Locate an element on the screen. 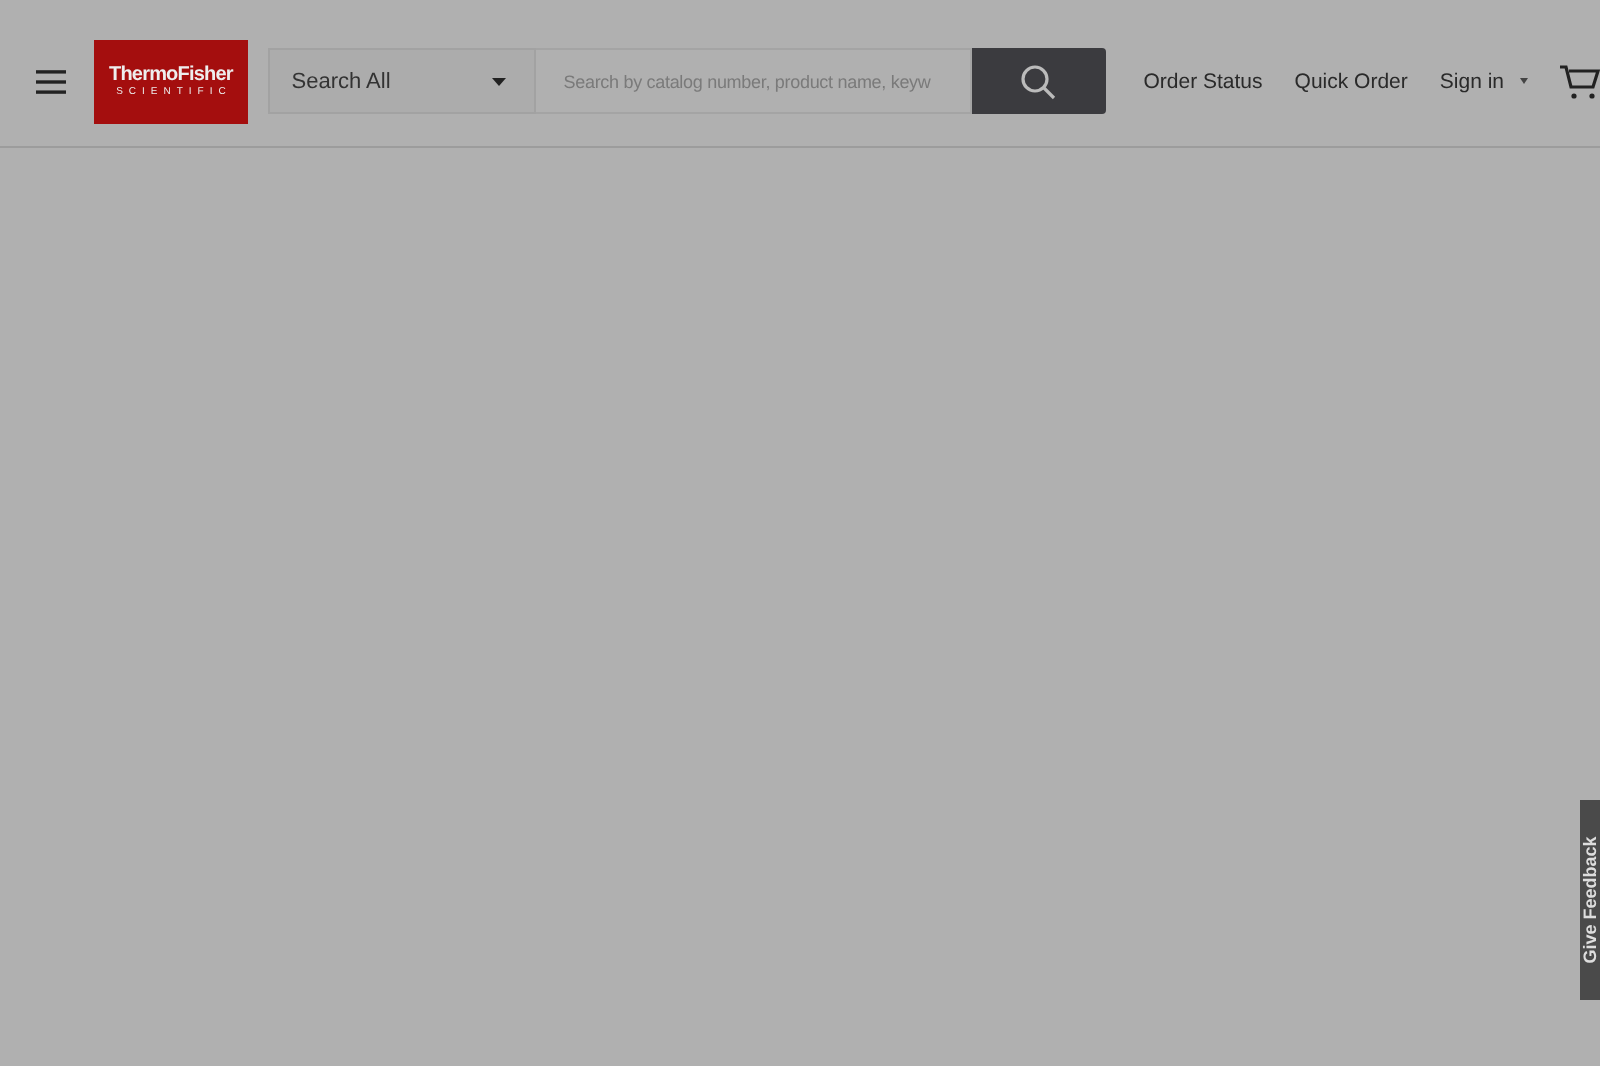 The height and width of the screenshot is (1066, 1600). search-icon is located at coordinates (1038, 81).